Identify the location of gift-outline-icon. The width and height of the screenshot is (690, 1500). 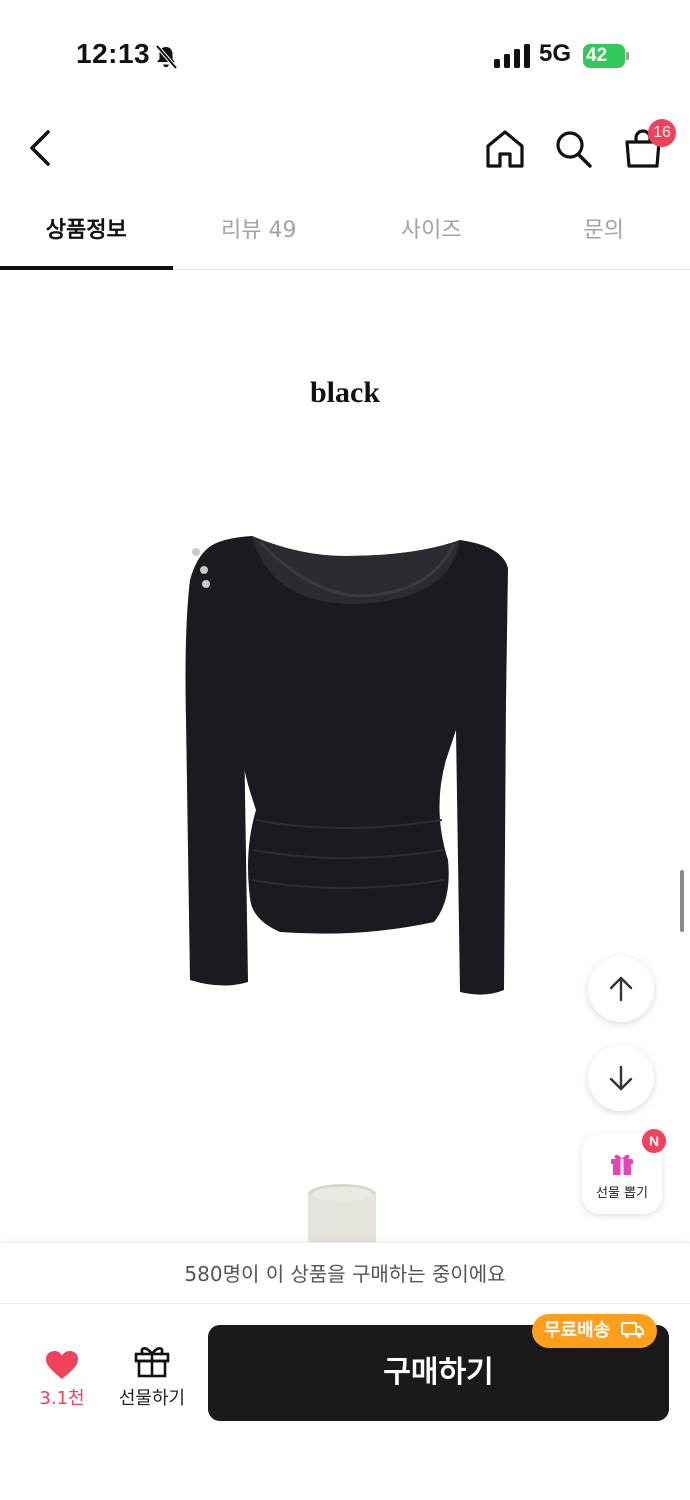
(152, 1362).